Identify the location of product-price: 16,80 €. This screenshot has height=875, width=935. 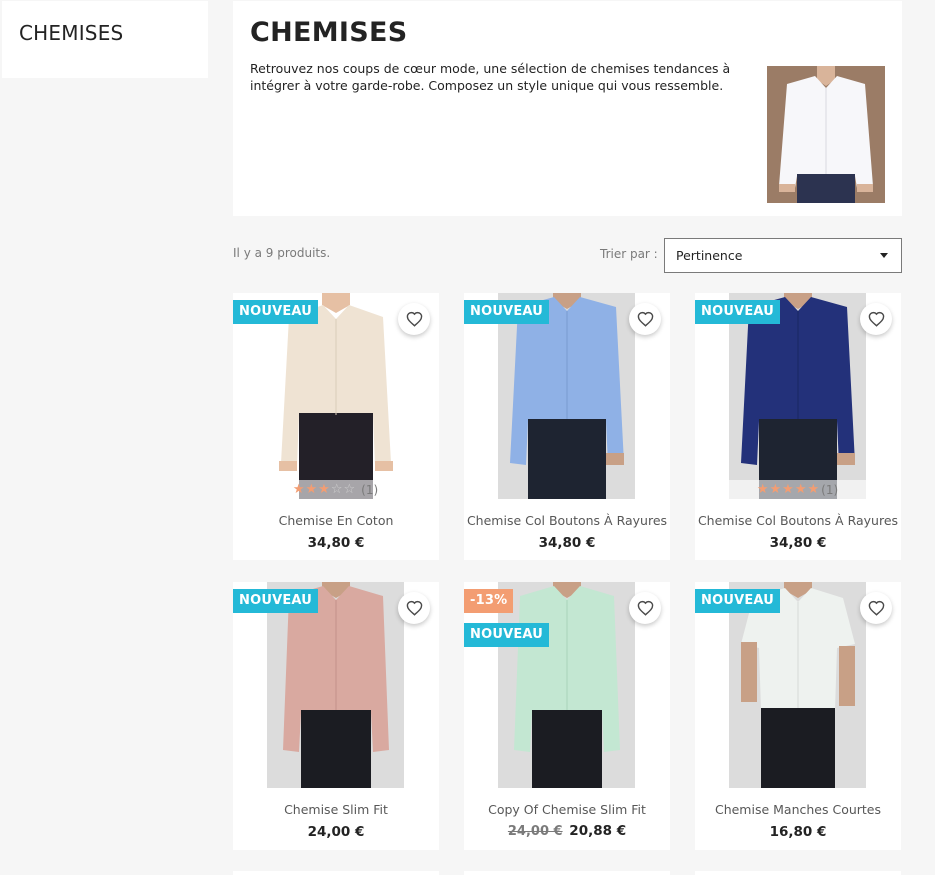
(798, 832).